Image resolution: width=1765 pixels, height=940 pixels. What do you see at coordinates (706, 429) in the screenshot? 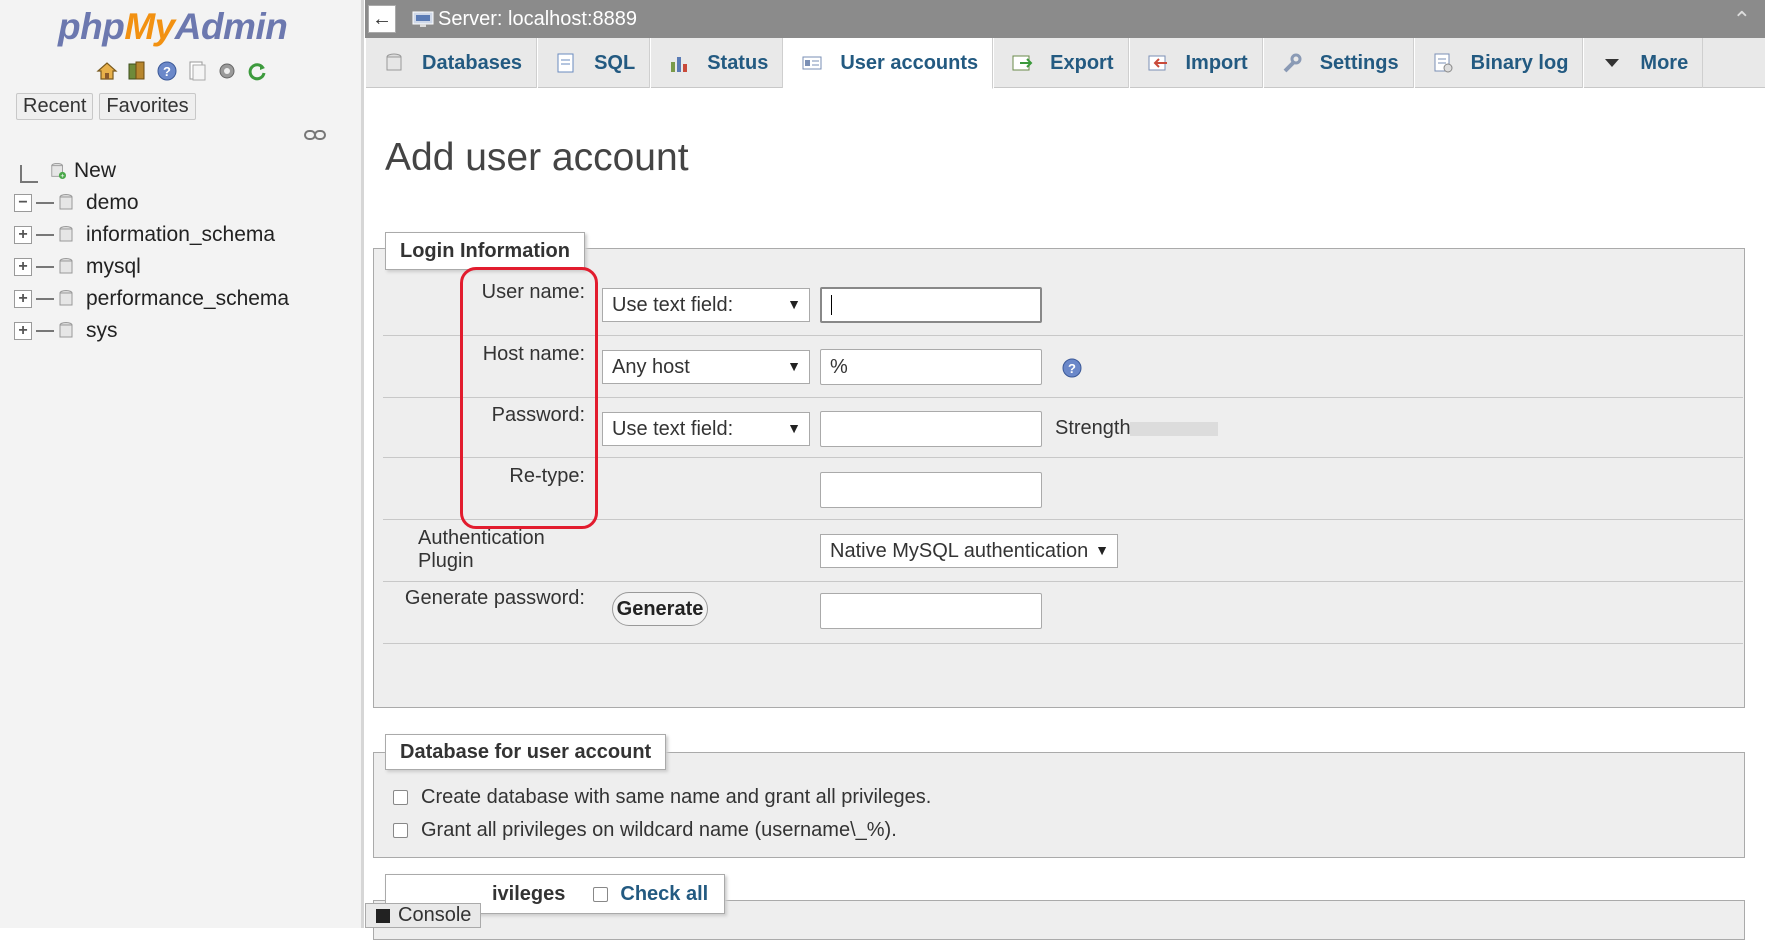
I see `password-type-select: Use text field: ▼` at bounding box center [706, 429].